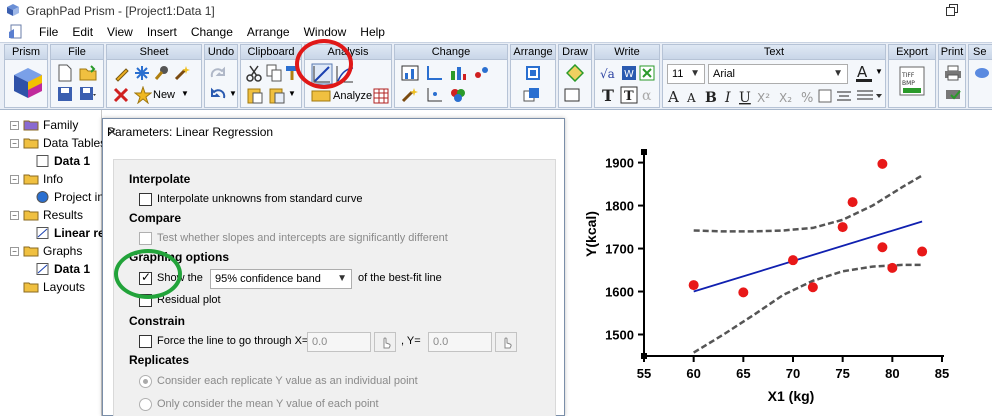 This screenshot has width=992, height=416. Describe the element at coordinates (575, 73) in the screenshot. I see `draw-shape-icon` at that location.